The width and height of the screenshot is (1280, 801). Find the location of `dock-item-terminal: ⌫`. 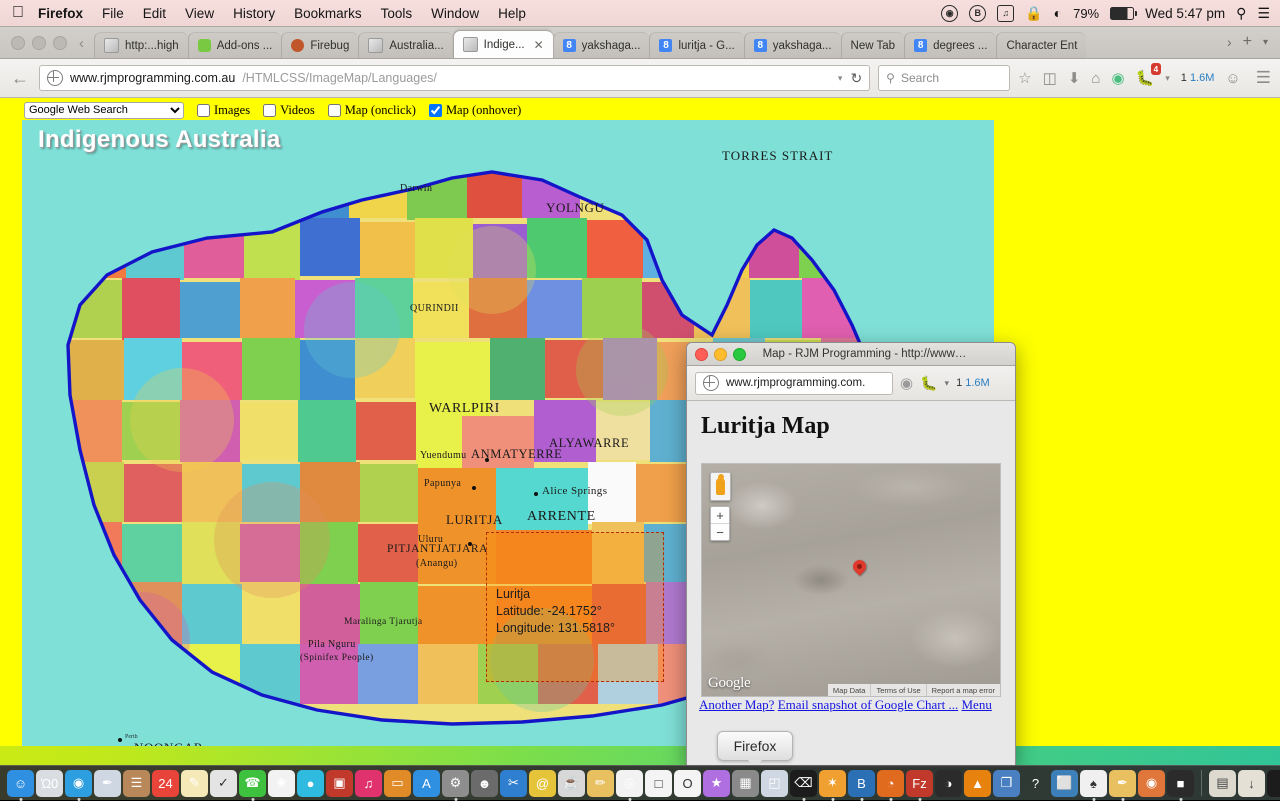

dock-item-terminal: ⌫ is located at coordinates (803, 783).